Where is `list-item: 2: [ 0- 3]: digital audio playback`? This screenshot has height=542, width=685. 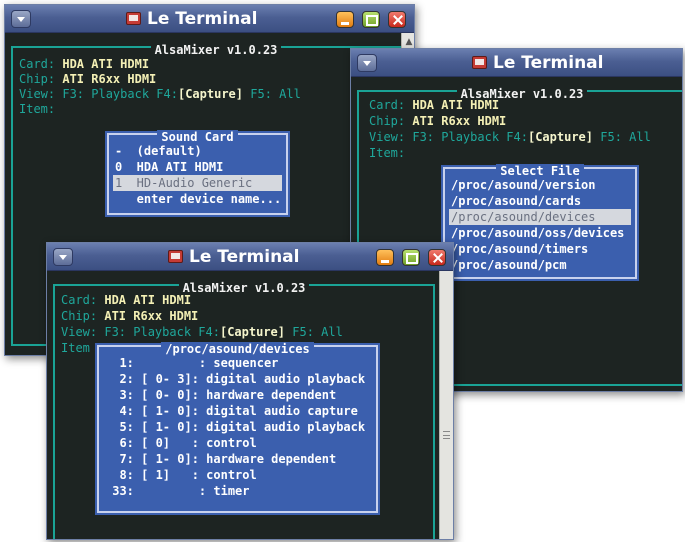
list-item: 2: [ 0- 3]: digital audio playback is located at coordinates (235, 379).